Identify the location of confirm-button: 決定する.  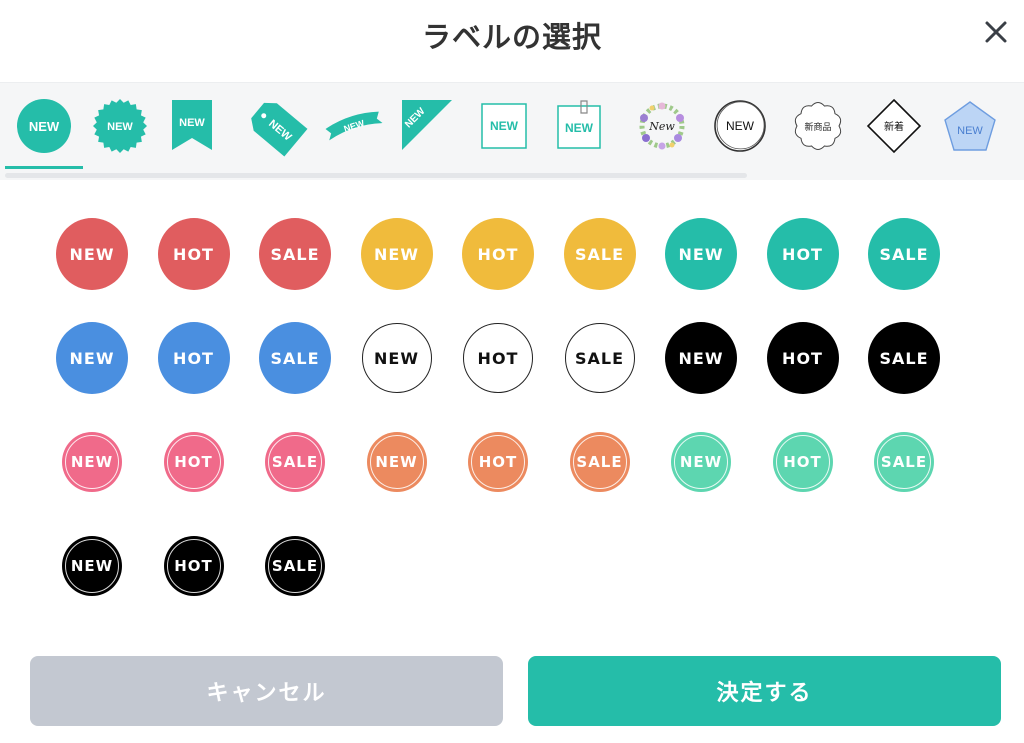
(764, 691).